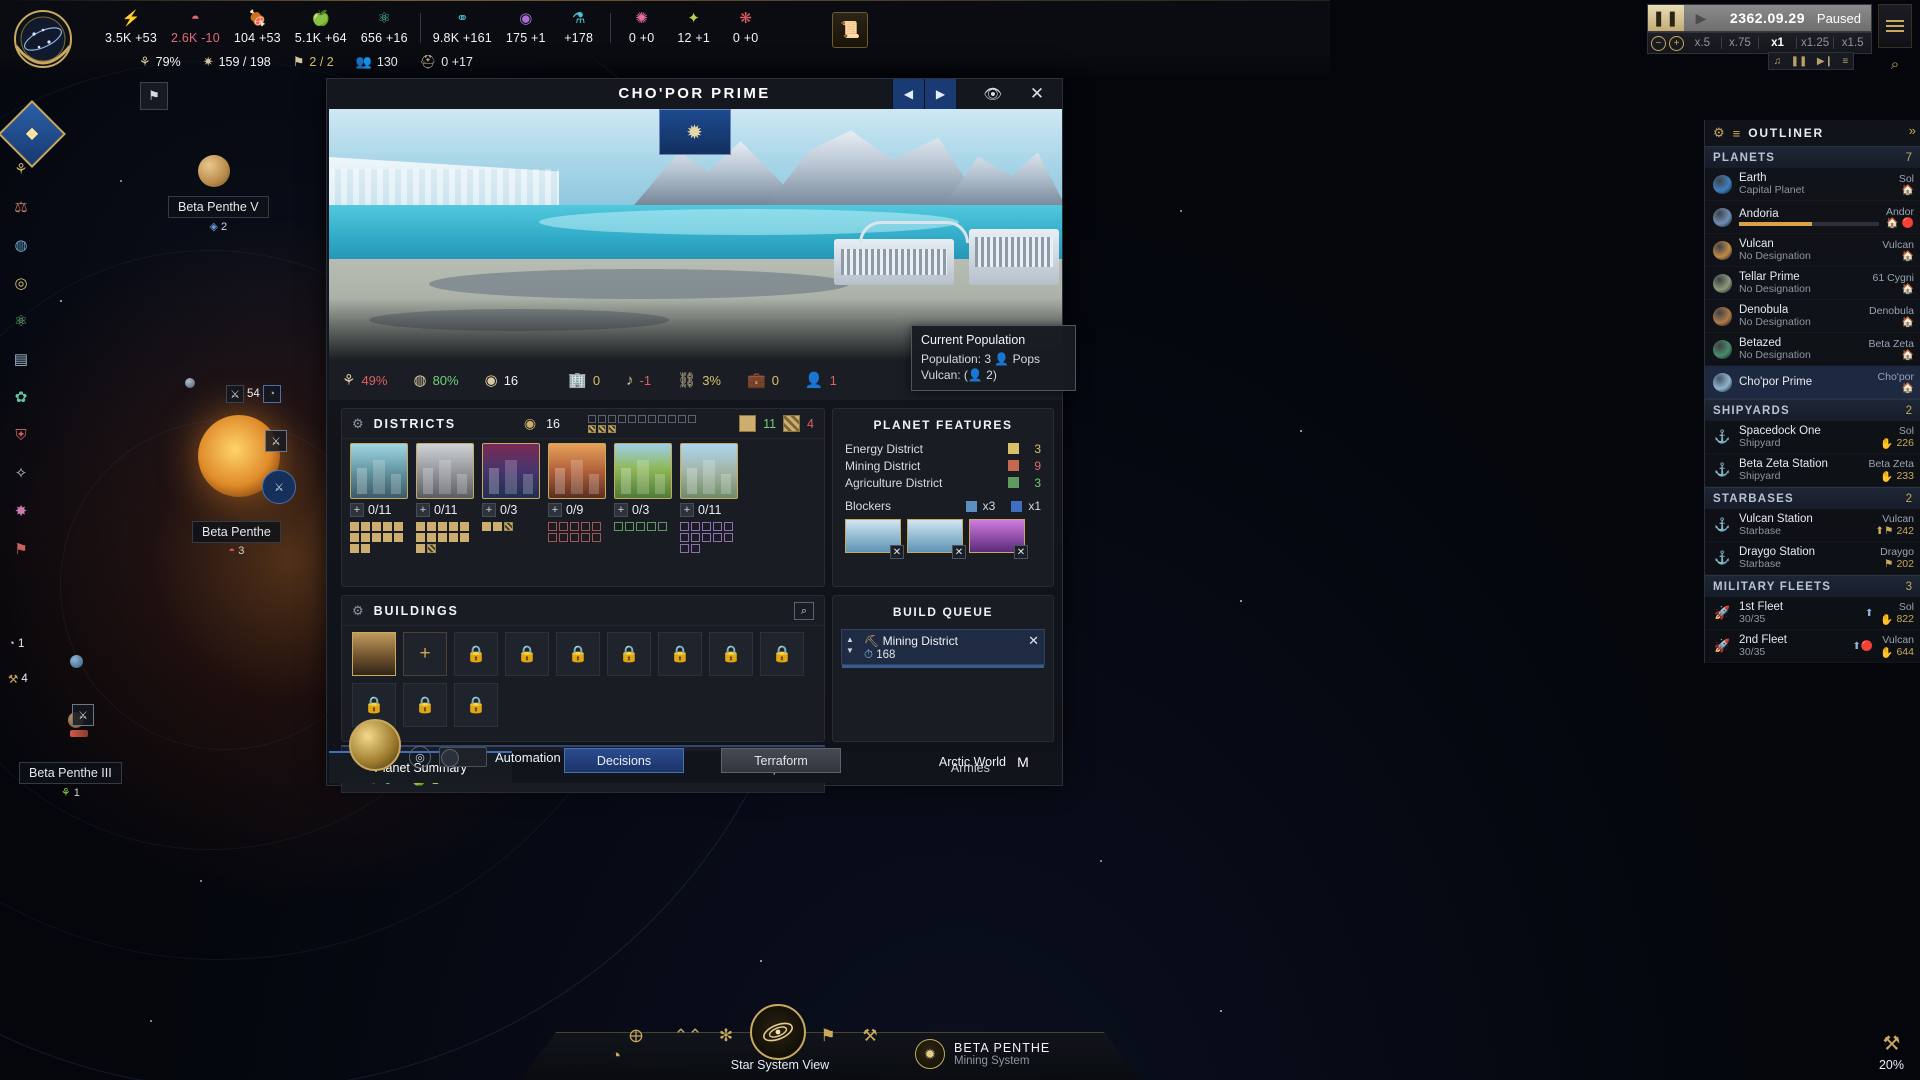  Describe the element at coordinates (804, 611) in the screenshot. I see `buildings-magnify-button: ⌕` at that location.